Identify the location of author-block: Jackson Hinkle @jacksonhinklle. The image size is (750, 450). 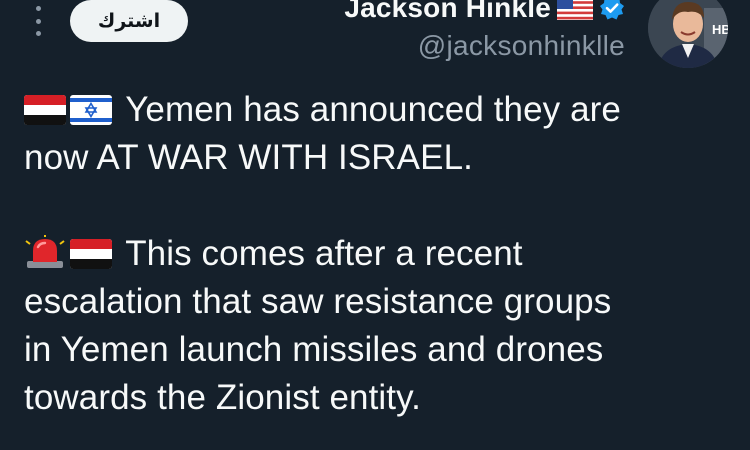
(484, 31).